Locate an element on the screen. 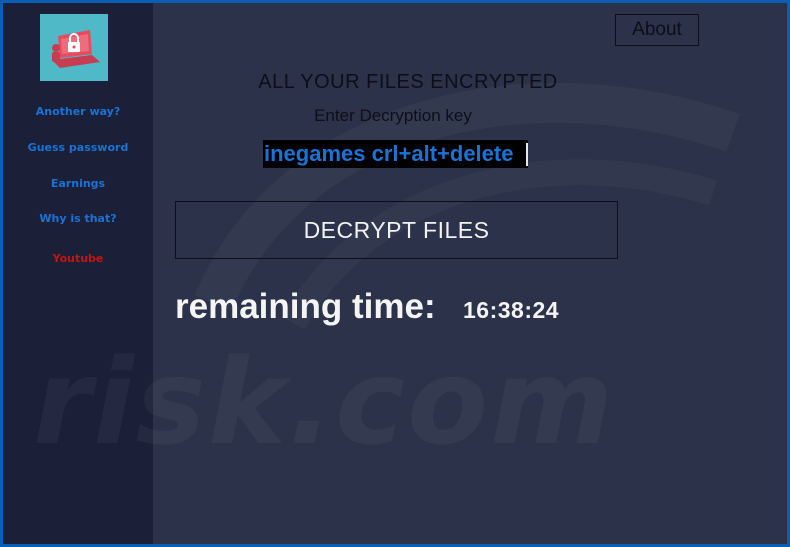 The height and width of the screenshot is (547, 790). ransomware-lock-icon is located at coordinates (74, 47).